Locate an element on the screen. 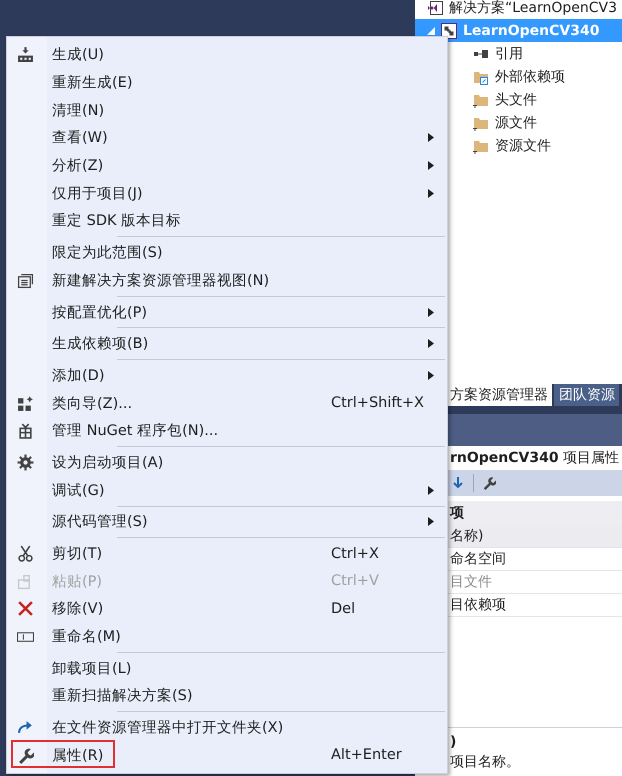 This screenshot has width=622, height=776. description-title: ) is located at coordinates (454, 742).